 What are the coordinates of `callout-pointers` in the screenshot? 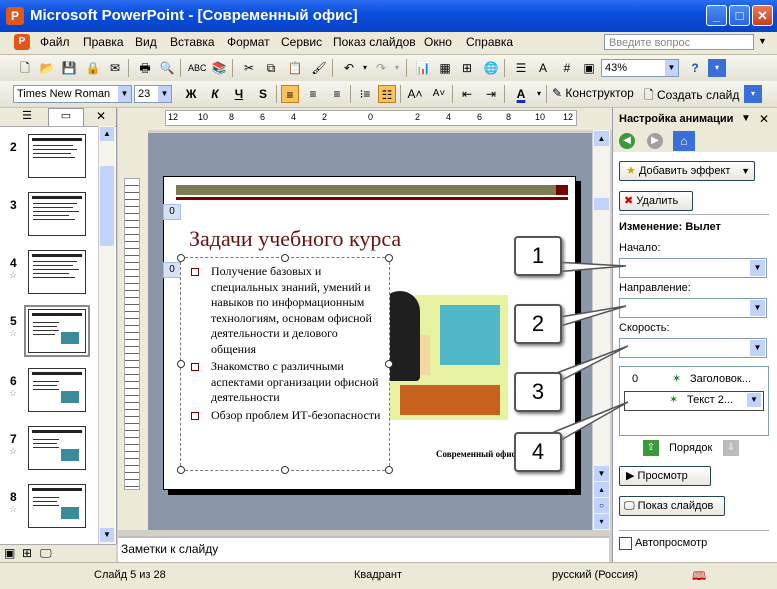 It's located at (591, 353).